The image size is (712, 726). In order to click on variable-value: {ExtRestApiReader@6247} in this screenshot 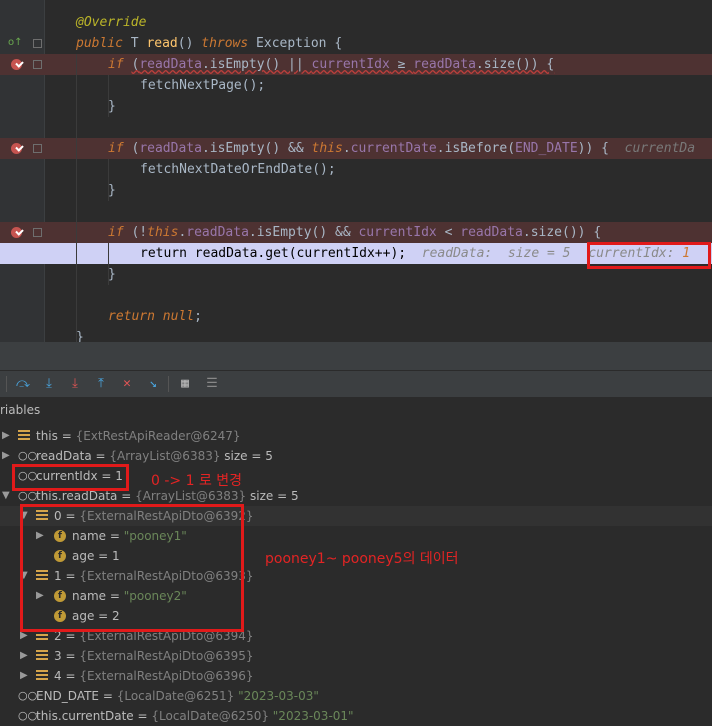, I will do `click(158, 436)`.